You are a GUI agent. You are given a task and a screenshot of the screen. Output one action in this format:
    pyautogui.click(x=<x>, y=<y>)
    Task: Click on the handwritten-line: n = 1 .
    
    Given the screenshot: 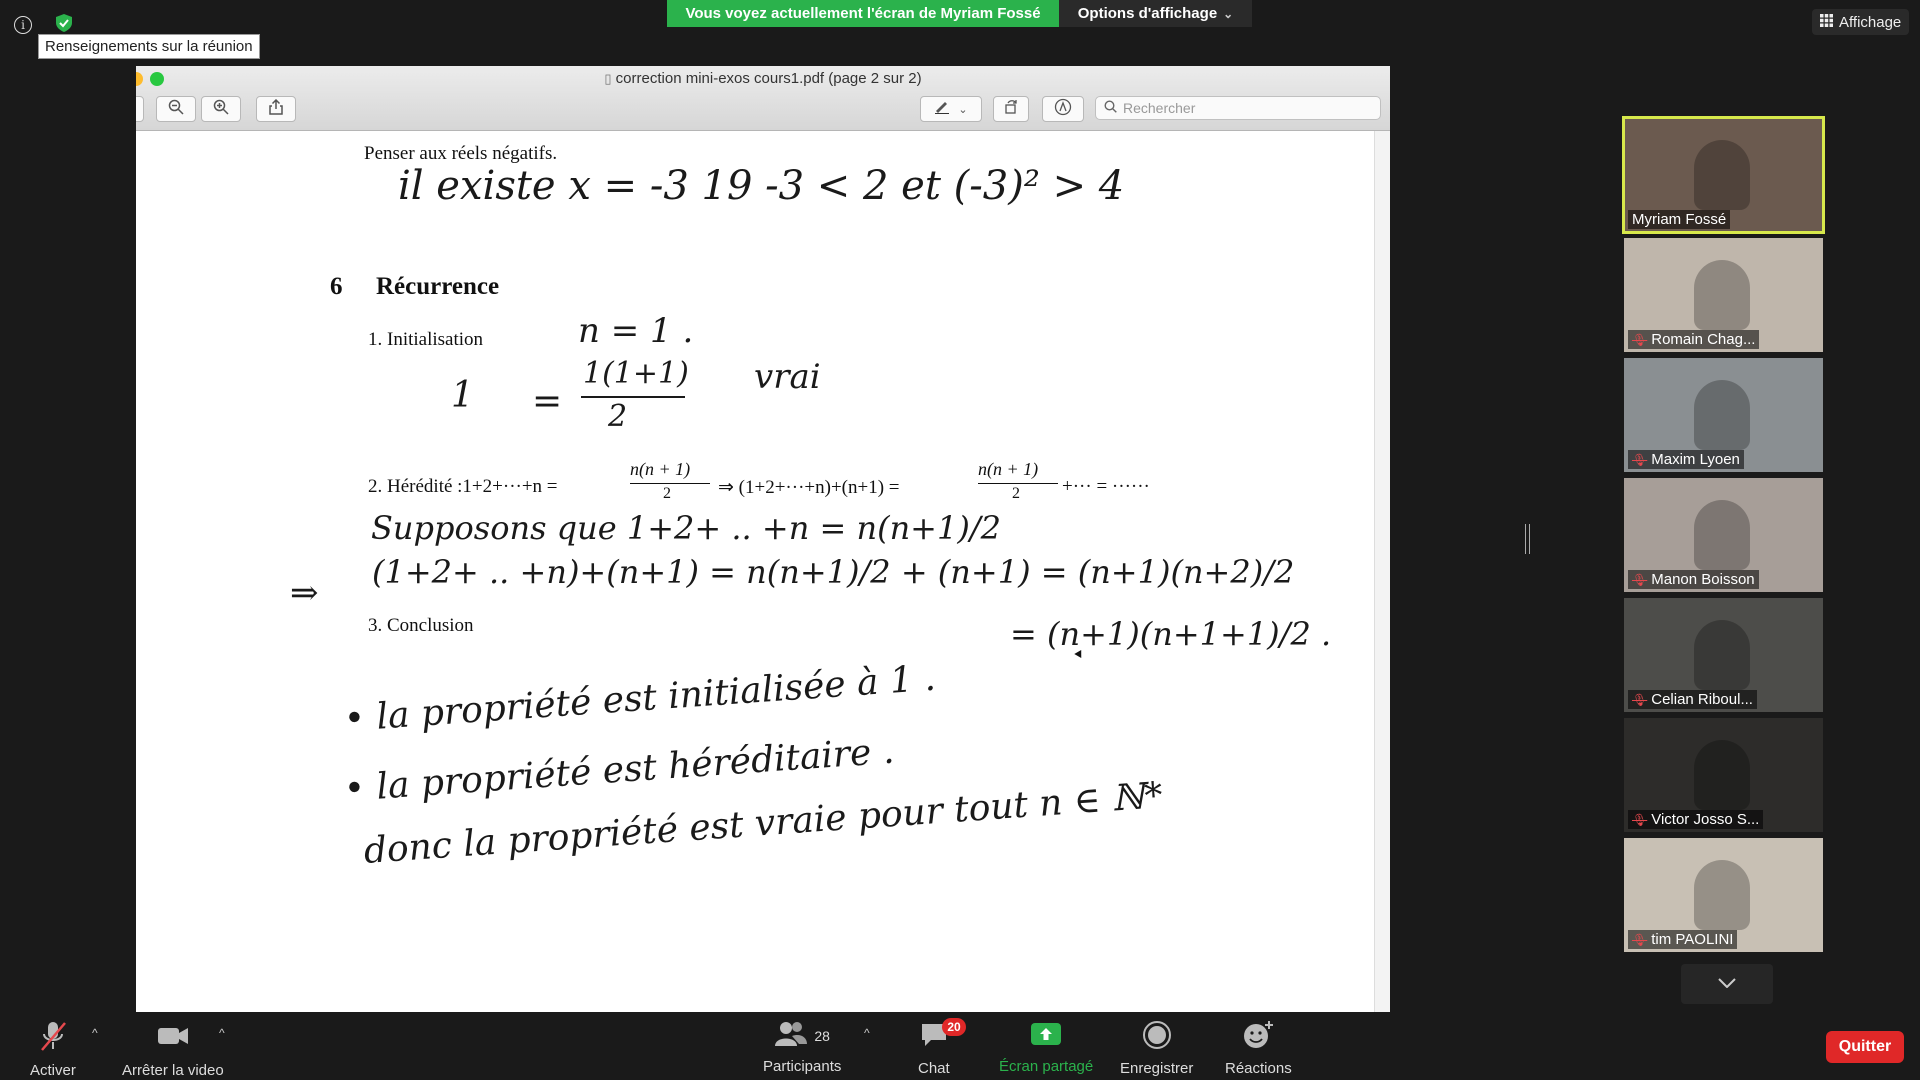 What is the action you would take?
    pyautogui.click(x=636, y=331)
    